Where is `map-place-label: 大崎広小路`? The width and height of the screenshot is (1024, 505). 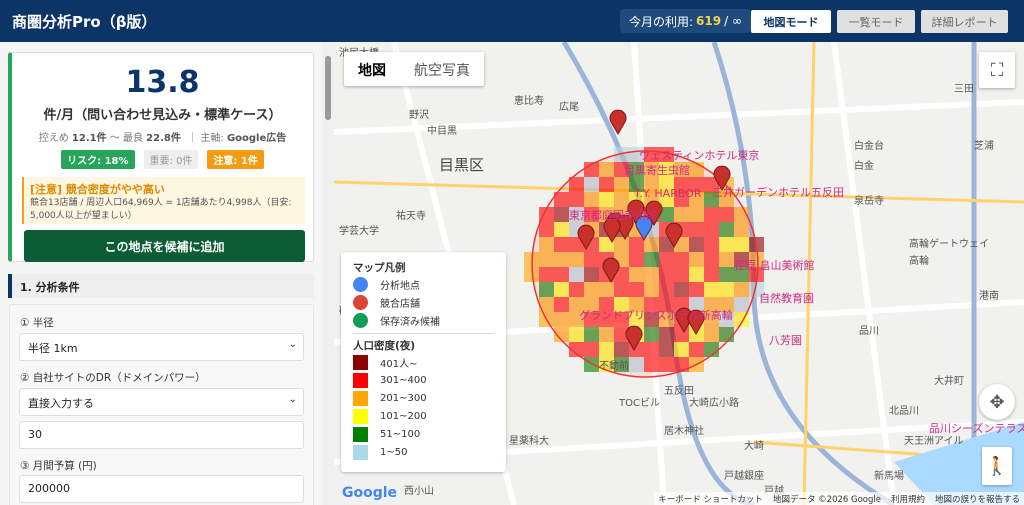 map-place-label: 大崎広小路 is located at coordinates (714, 403).